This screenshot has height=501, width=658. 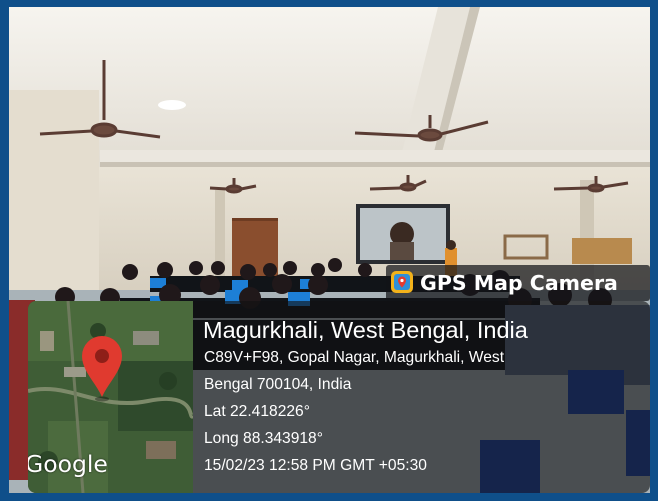 What do you see at coordinates (278, 384) in the screenshot?
I see `address-line-2: Bengal 700104, India` at bounding box center [278, 384].